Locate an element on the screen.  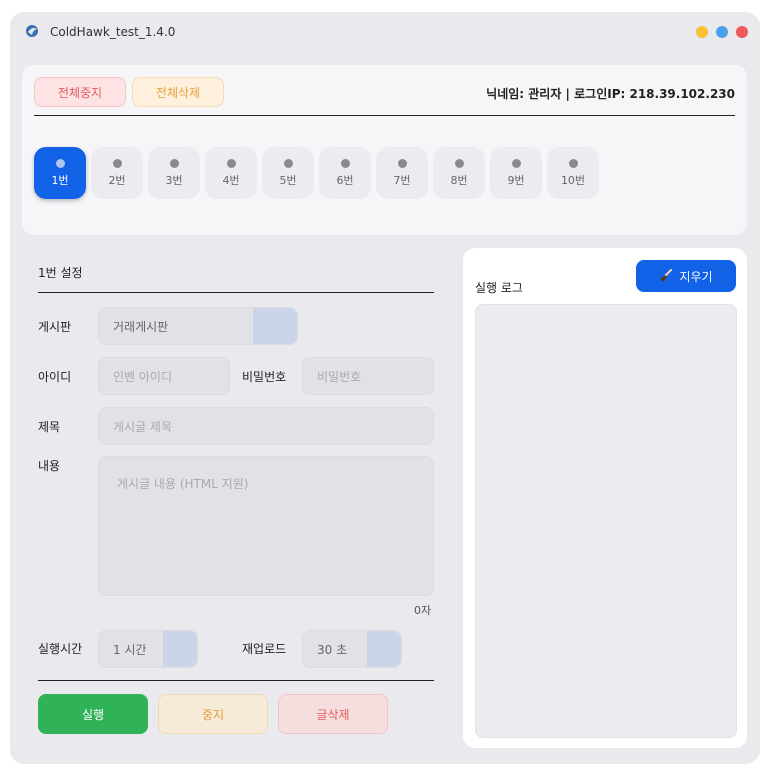
subject-input: 게시글 제목 is located at coordinates (266, 426).